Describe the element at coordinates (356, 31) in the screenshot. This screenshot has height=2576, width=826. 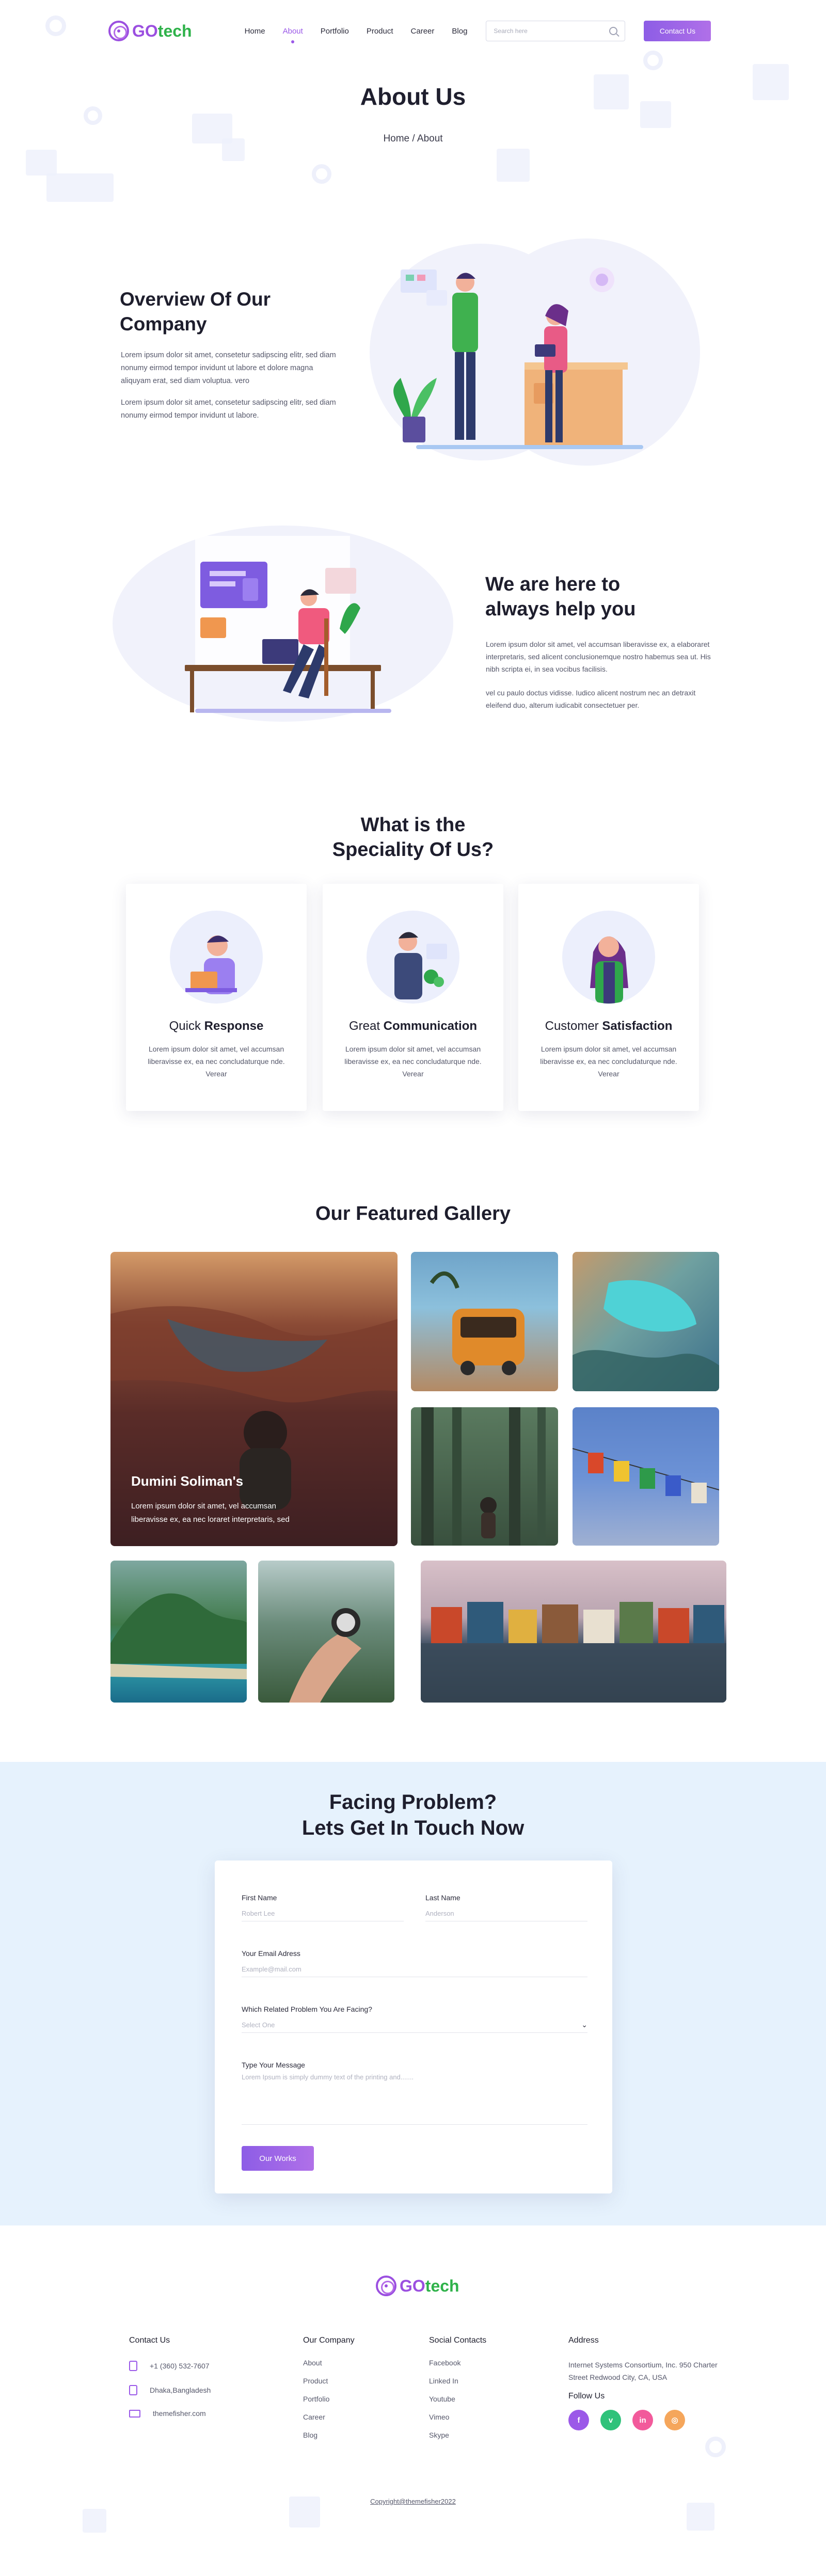
I see `main-nav: Home About Portfolio Product Career Blog` at that location.